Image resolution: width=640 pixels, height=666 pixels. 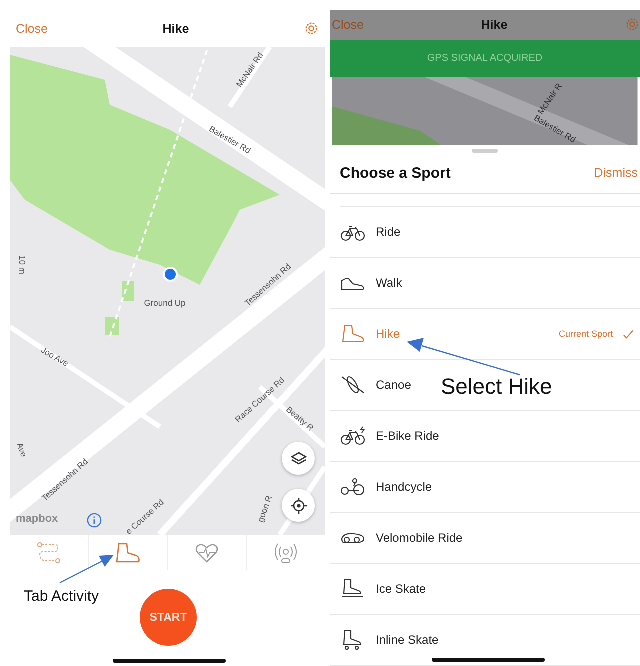 I want to click on map-label: Ave, so click(x=22, y=450).